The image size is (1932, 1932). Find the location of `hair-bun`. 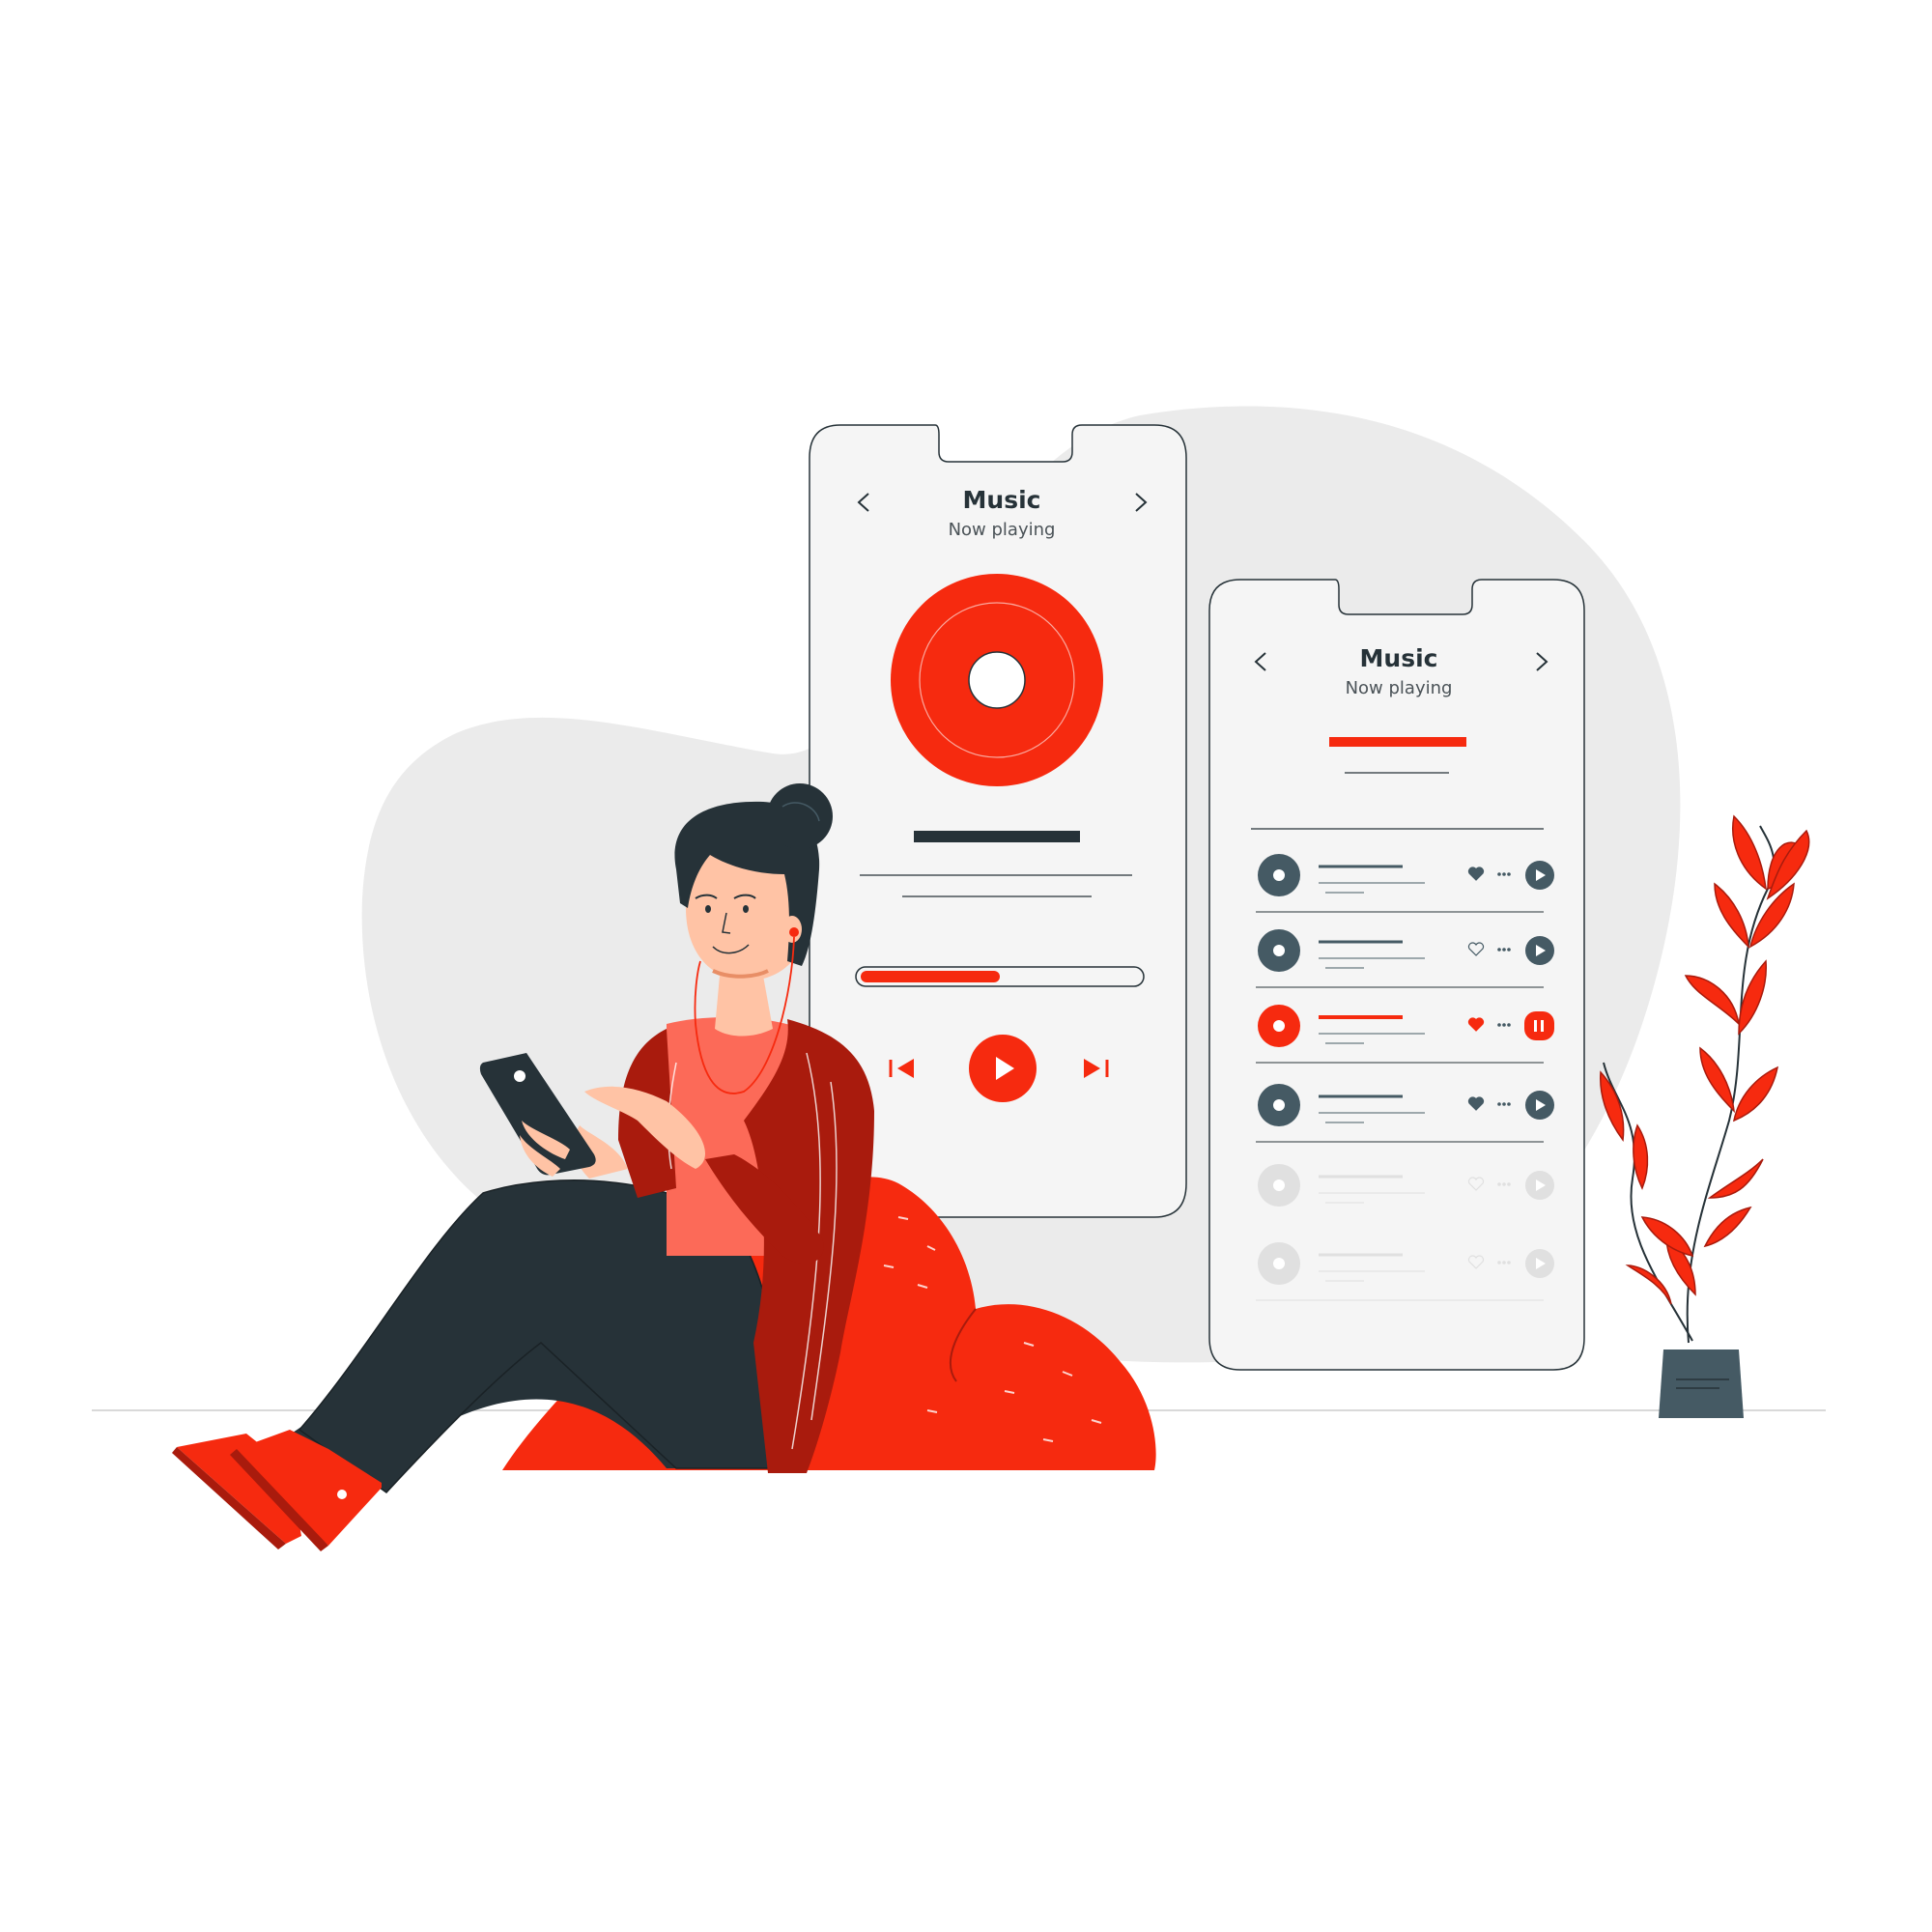

hair-bun is located at coordinates (800, 816).